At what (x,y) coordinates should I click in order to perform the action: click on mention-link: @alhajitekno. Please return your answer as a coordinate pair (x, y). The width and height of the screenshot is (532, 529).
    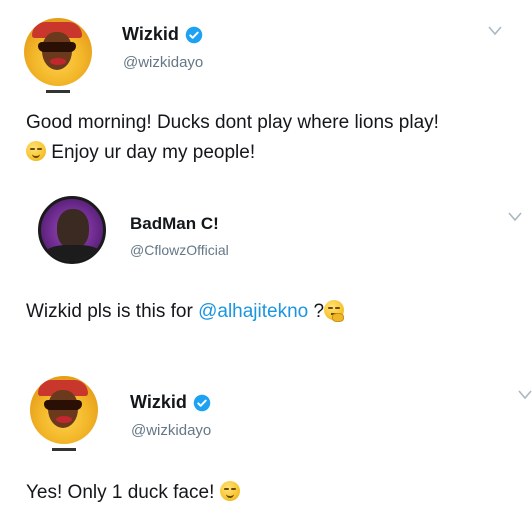
    Looking at the image, I should click on (253, 311).